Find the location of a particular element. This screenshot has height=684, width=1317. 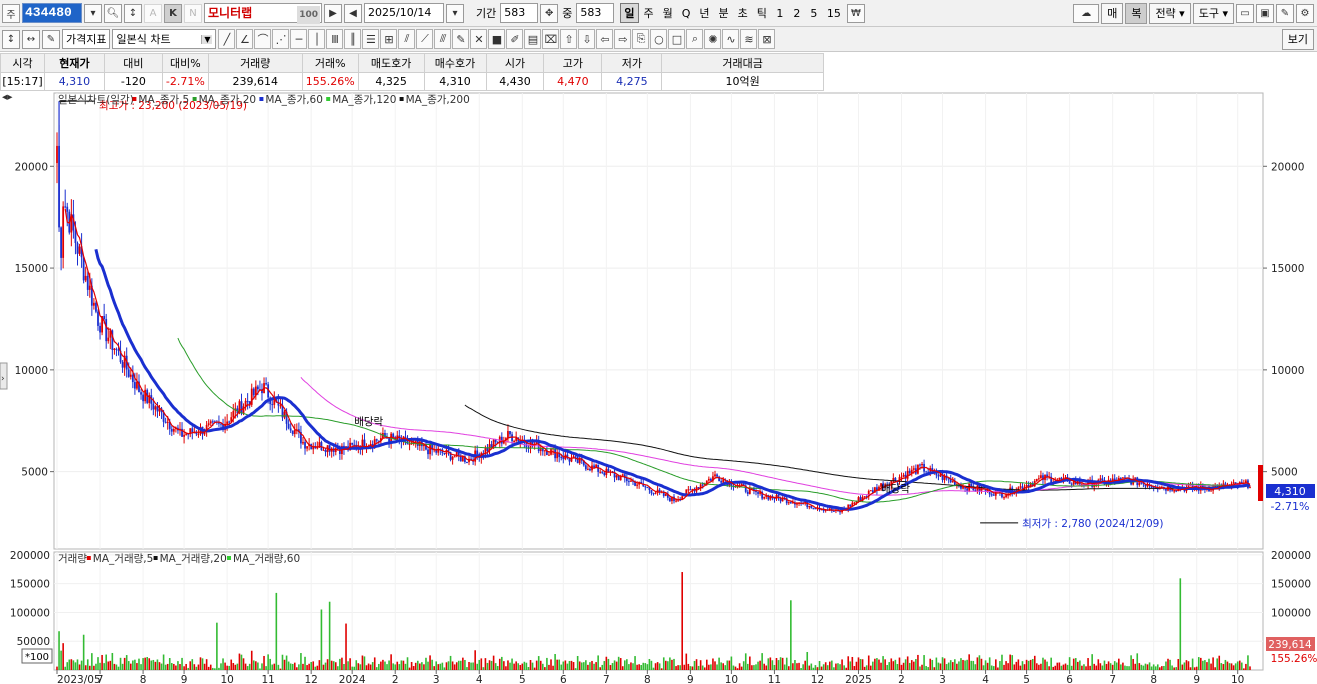

wrench-icon: ⚙ is located at coordinates (1305, 13).